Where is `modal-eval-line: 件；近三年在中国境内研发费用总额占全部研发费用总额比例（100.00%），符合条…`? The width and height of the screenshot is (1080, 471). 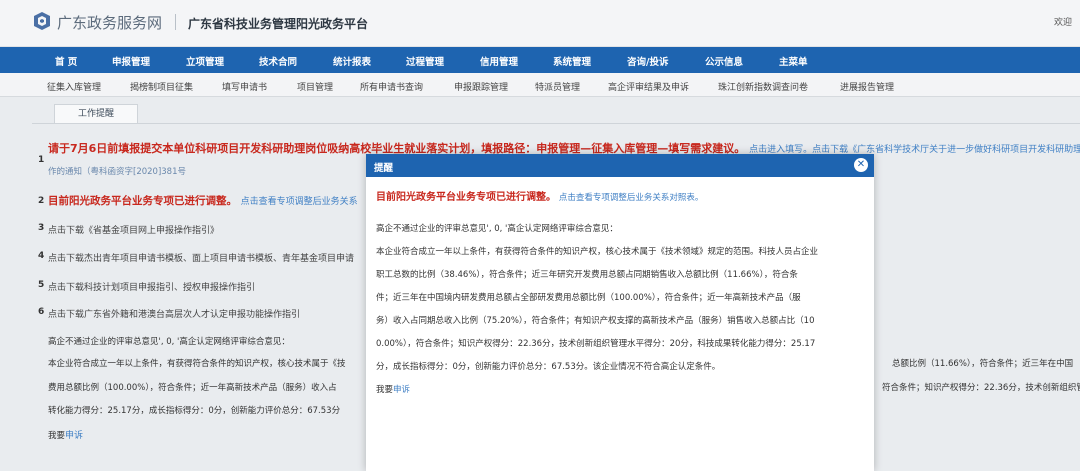
modal-eval-line: 件；近三年在中国境内研发费用总额占全部研发费用总额比例（100.00%），符合条… is located at coordinates (588, 298).